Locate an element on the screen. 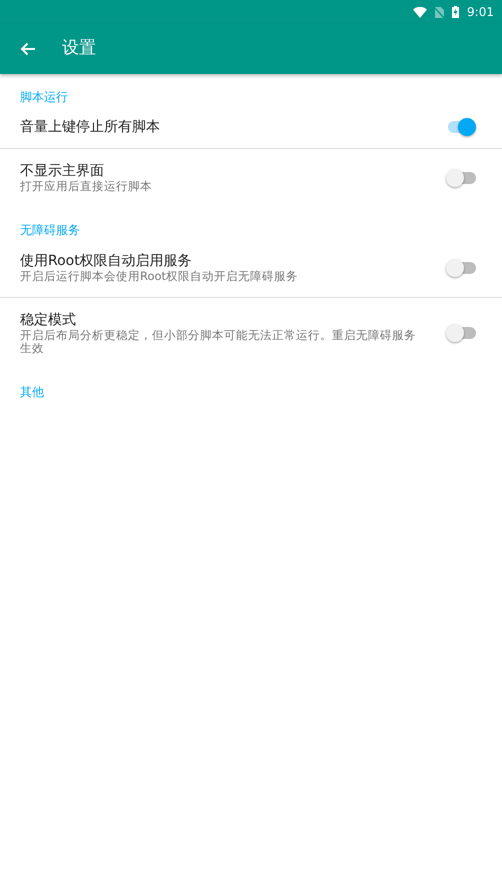 The image size is (502, 894). setting-title: 稳定模式 is located at coordinates (48, 320).